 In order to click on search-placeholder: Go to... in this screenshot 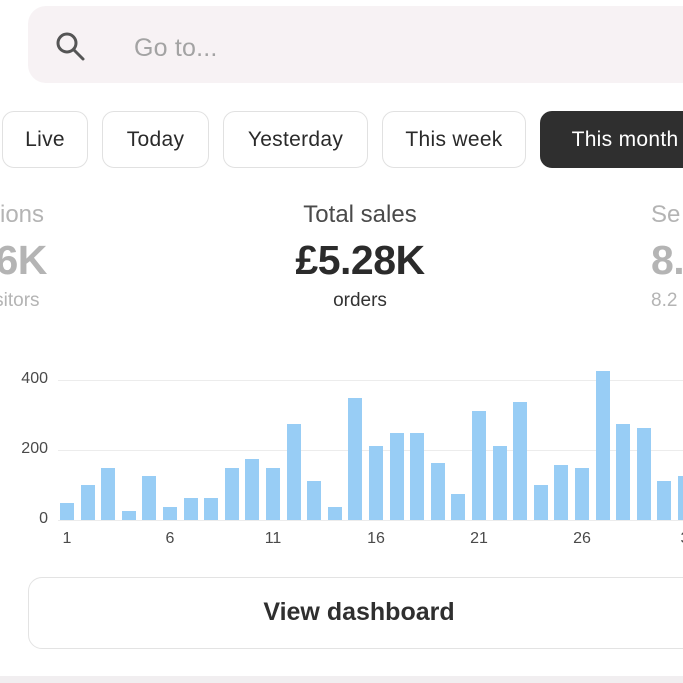, I will do `click(176, 48)`.